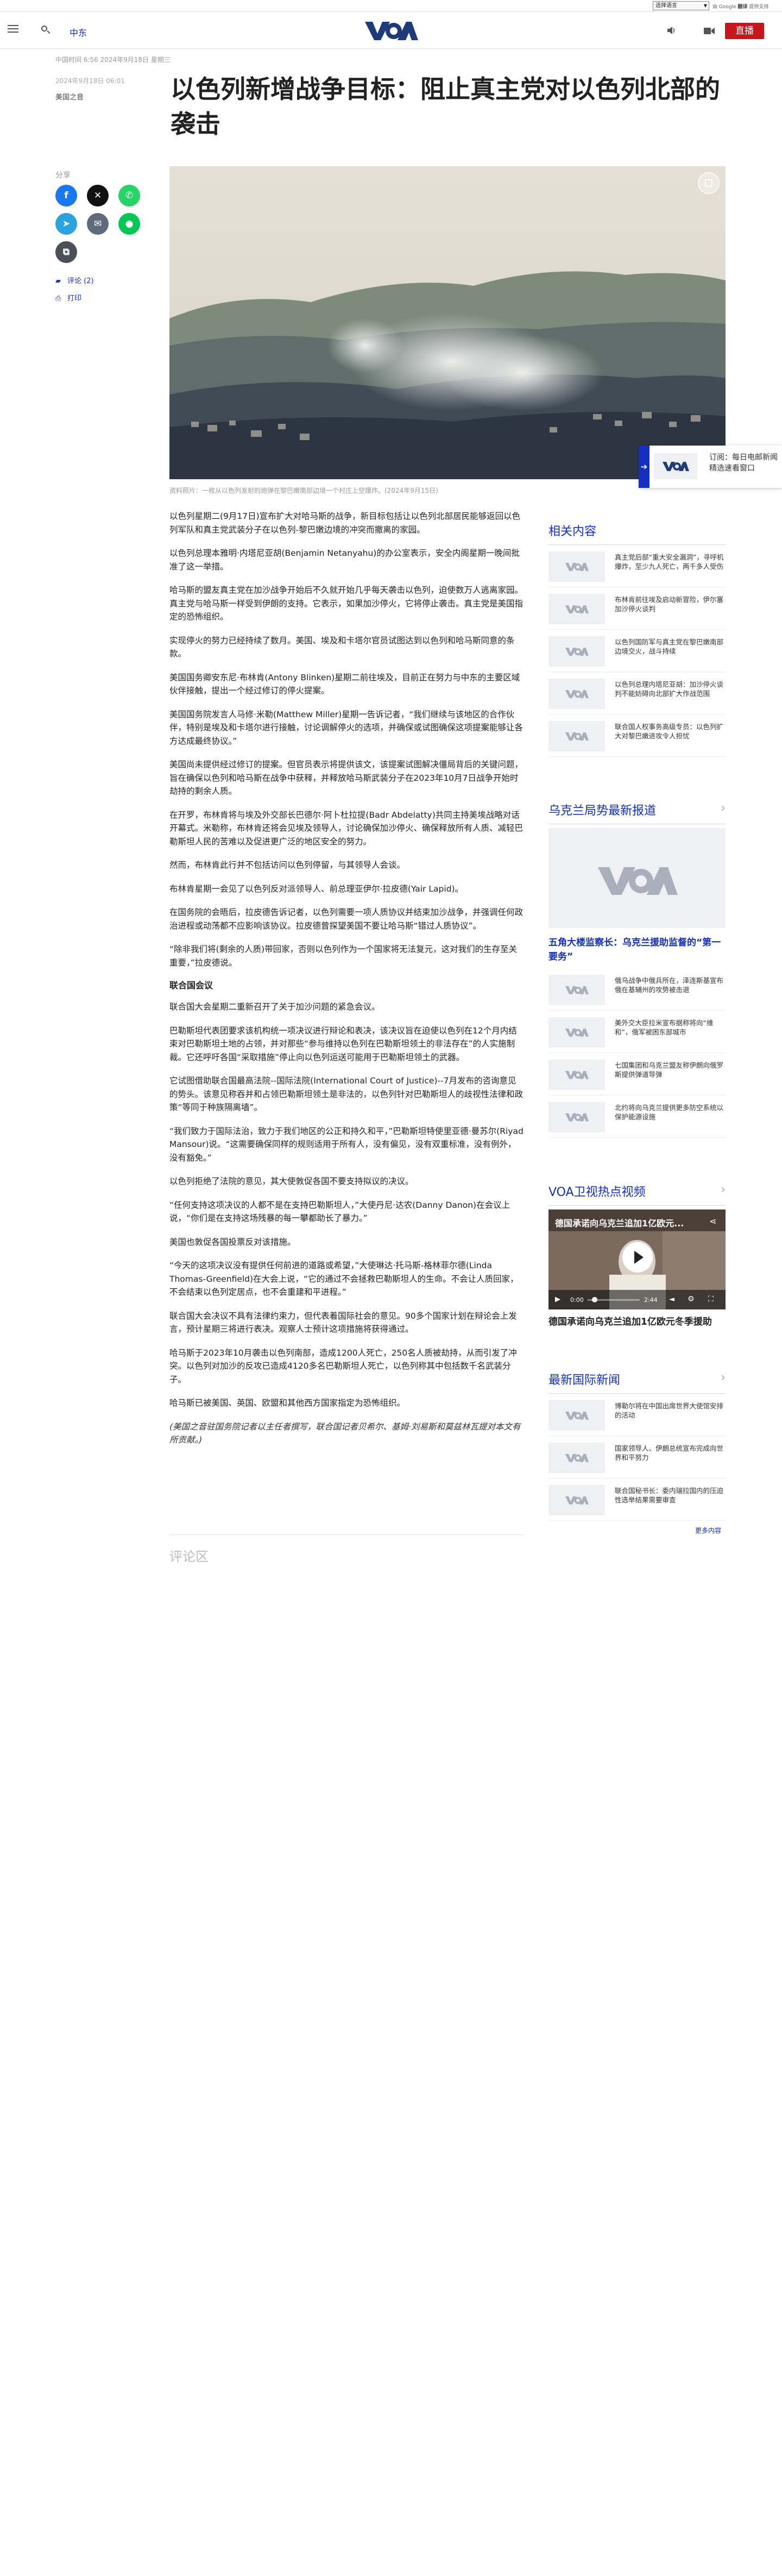 Image resolution: width=782 pixels, height=2576 pixels. I want to click on audio-icon, so click(672, 30).